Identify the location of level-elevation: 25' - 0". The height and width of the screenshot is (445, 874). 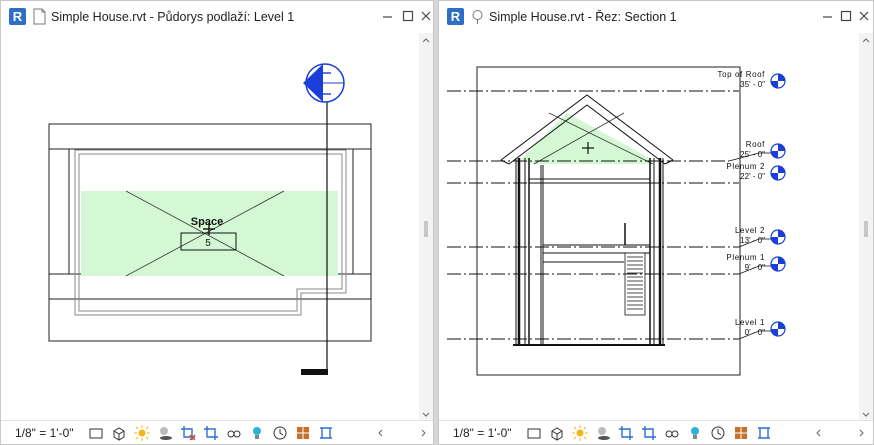
(752, 154).